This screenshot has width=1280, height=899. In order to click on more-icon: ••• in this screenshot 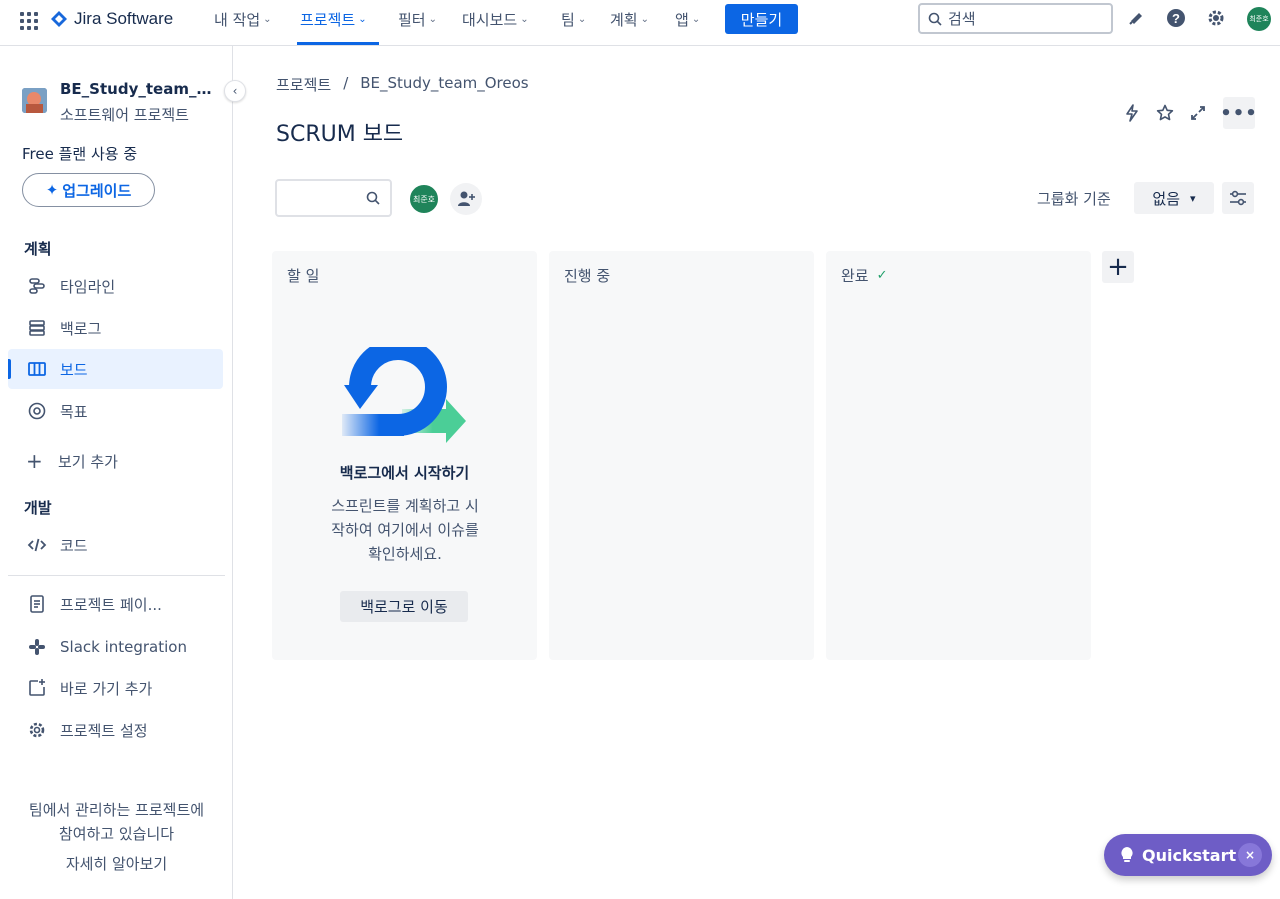, I will do `click(1239, 113)`.